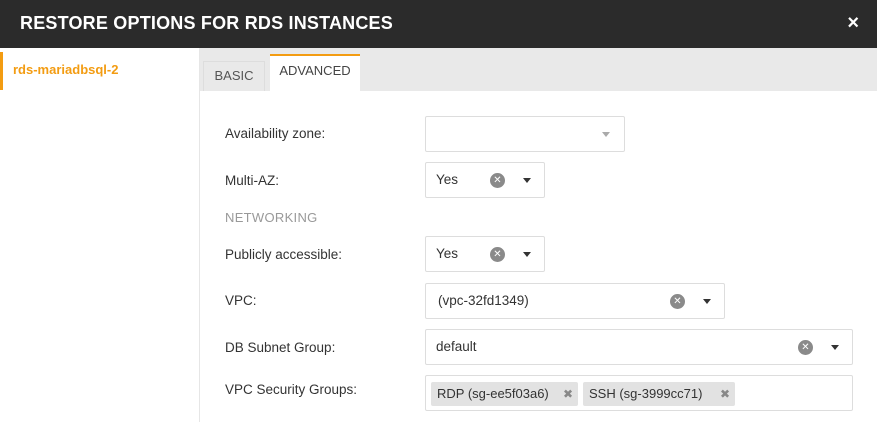 Image resolution: width=877 pixels, height=422 pixels. I want to click on db-subnet-group-label: DB Subnet Group:, so click(280, 347).